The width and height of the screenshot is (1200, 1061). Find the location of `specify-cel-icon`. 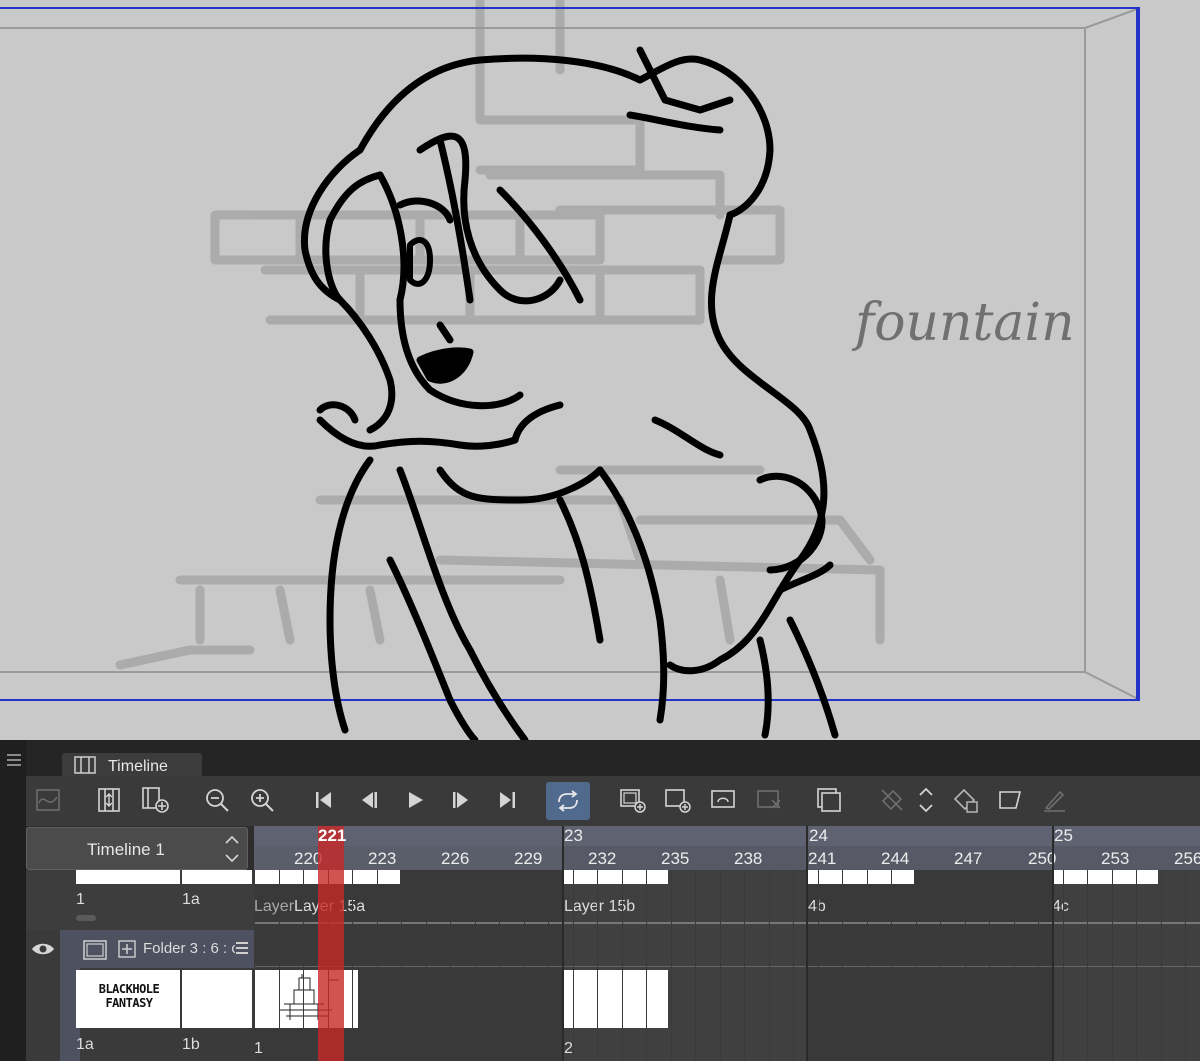

specify-cel-icon is located at coordinates (724, 800).